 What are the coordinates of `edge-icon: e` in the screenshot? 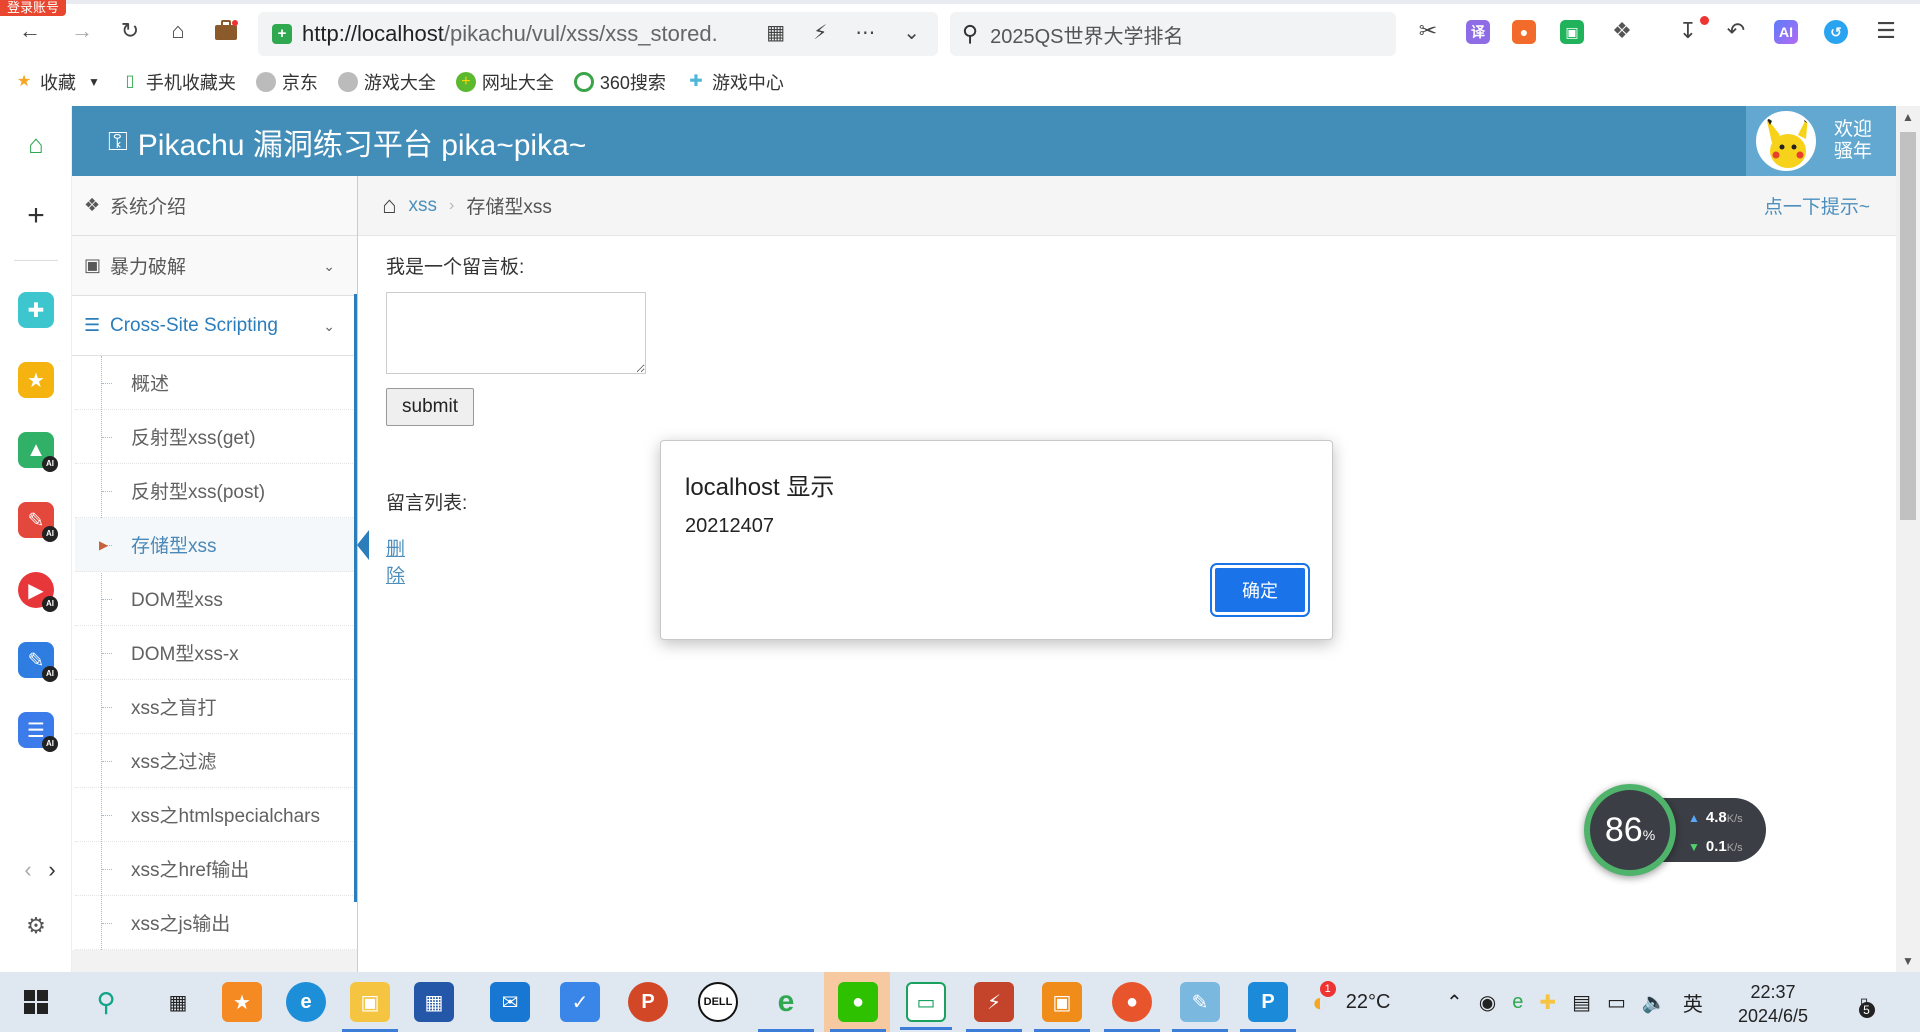 It's located at (306, 1002).